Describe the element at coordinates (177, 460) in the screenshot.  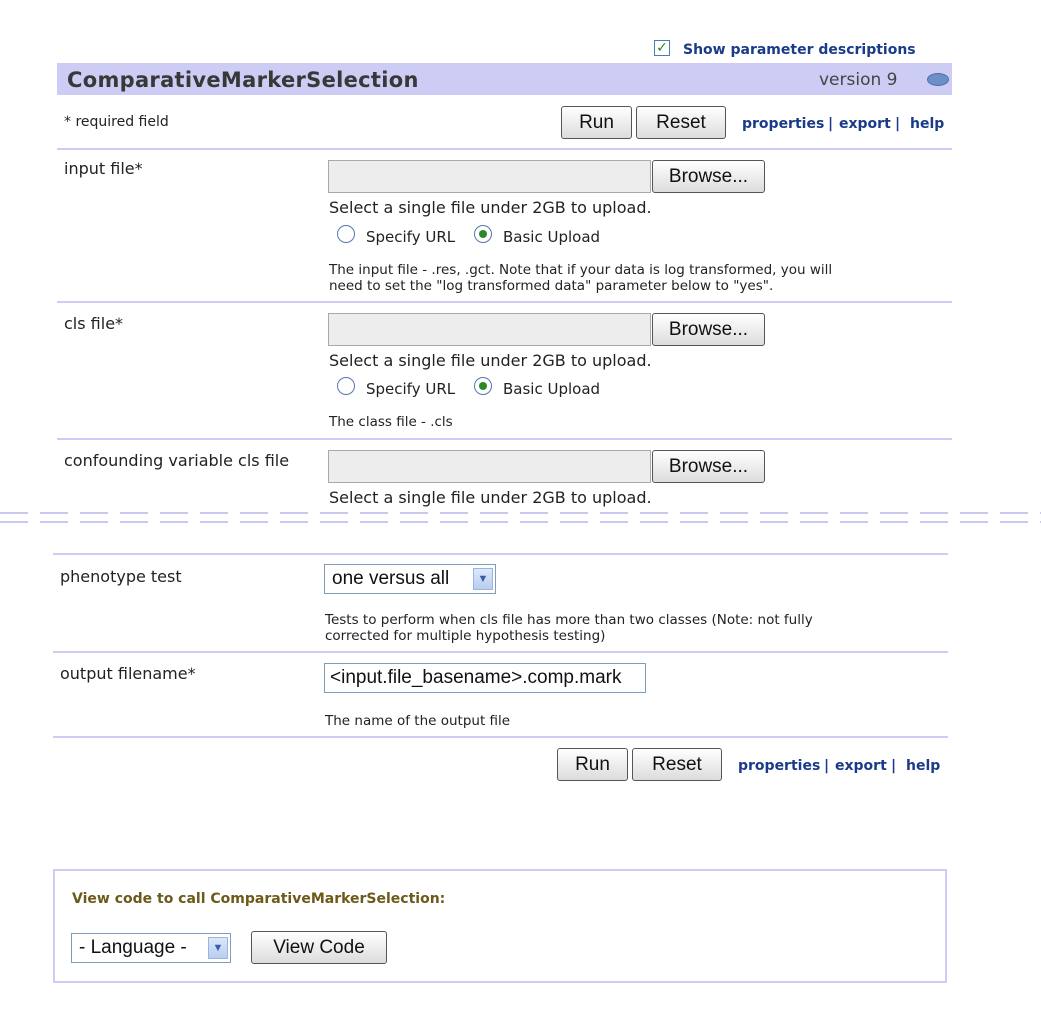
I see `confounding-file-label: confounding variable cls file` at that location.